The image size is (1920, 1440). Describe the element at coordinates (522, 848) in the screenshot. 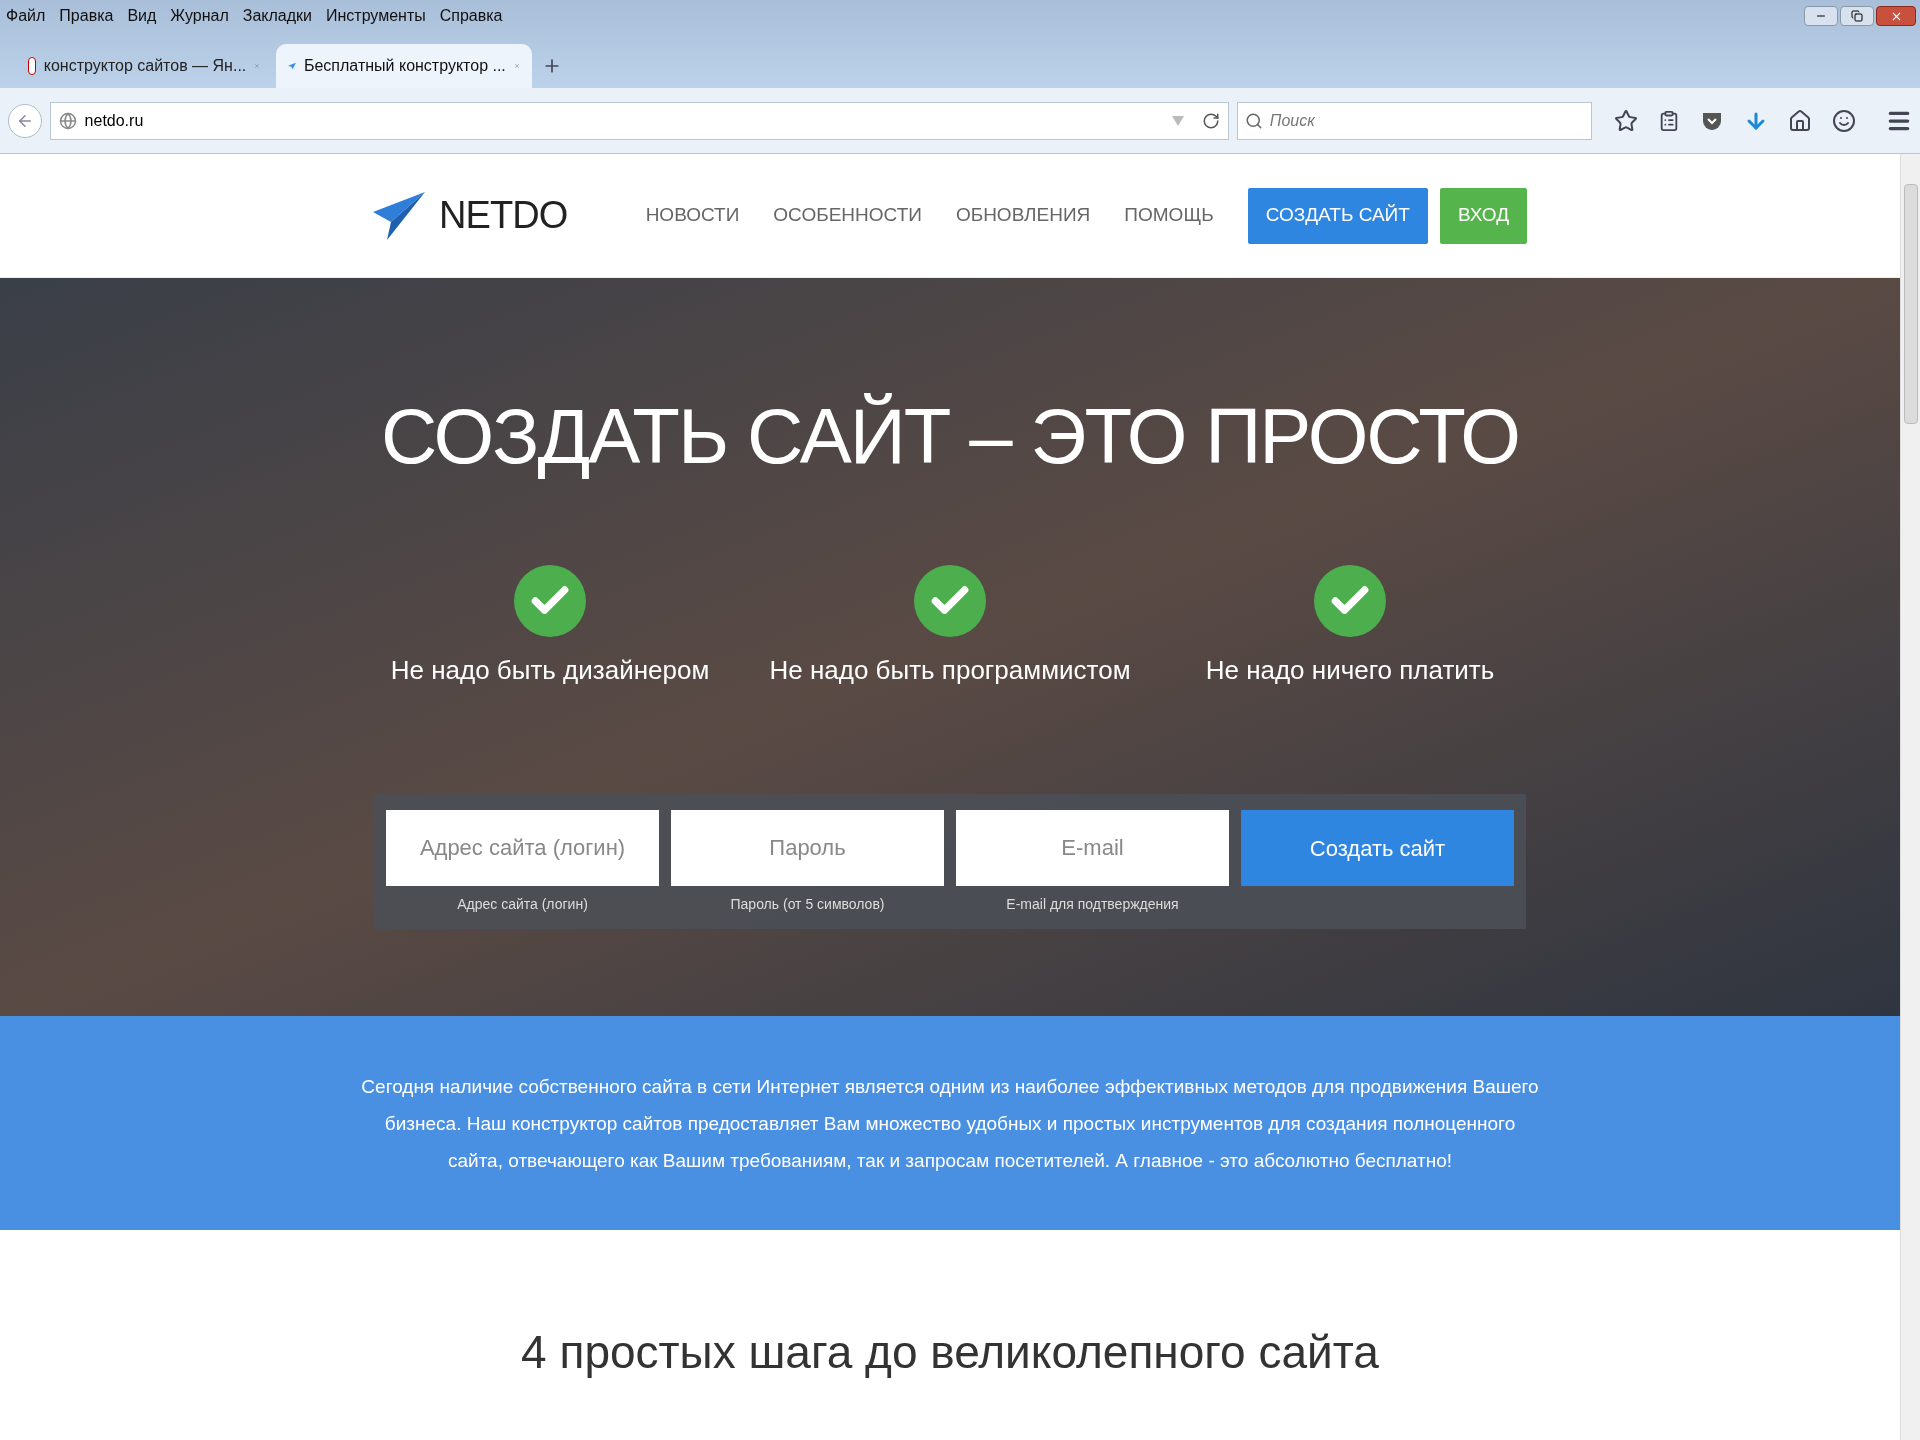

I see `signup-input-field: Адрес сайта (логин)` at that location.